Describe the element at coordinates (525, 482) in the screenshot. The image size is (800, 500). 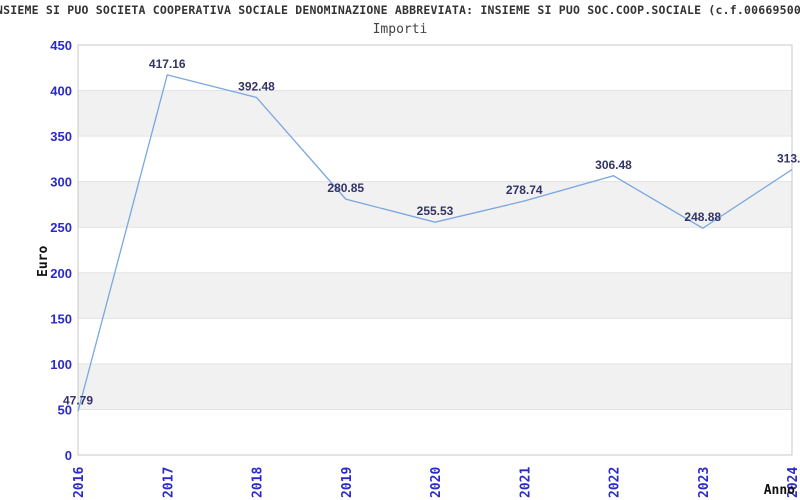
I see `x-tick-label: 2021` at that location.